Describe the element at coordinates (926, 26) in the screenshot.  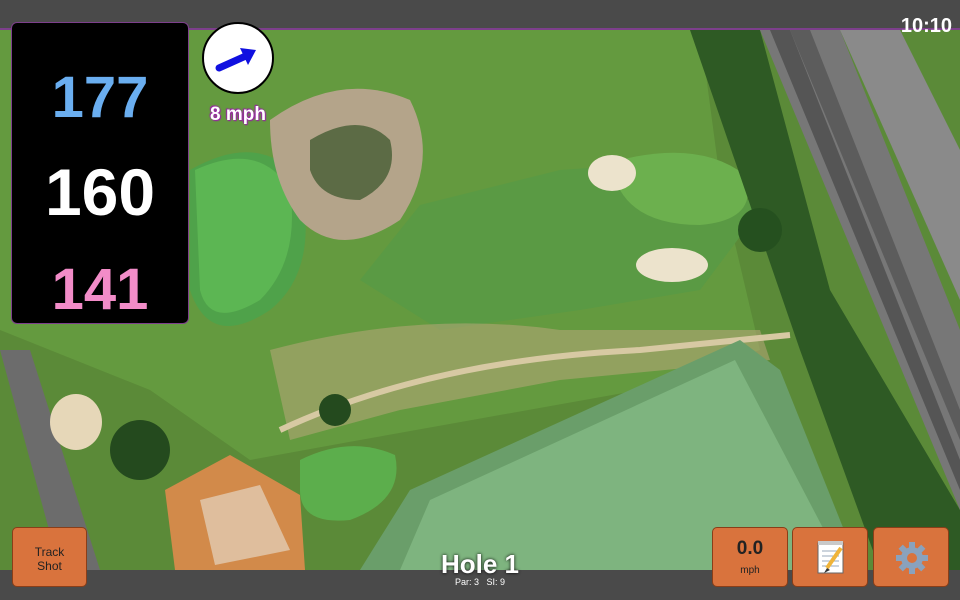
I see `clock-time: 10:10` at that location.